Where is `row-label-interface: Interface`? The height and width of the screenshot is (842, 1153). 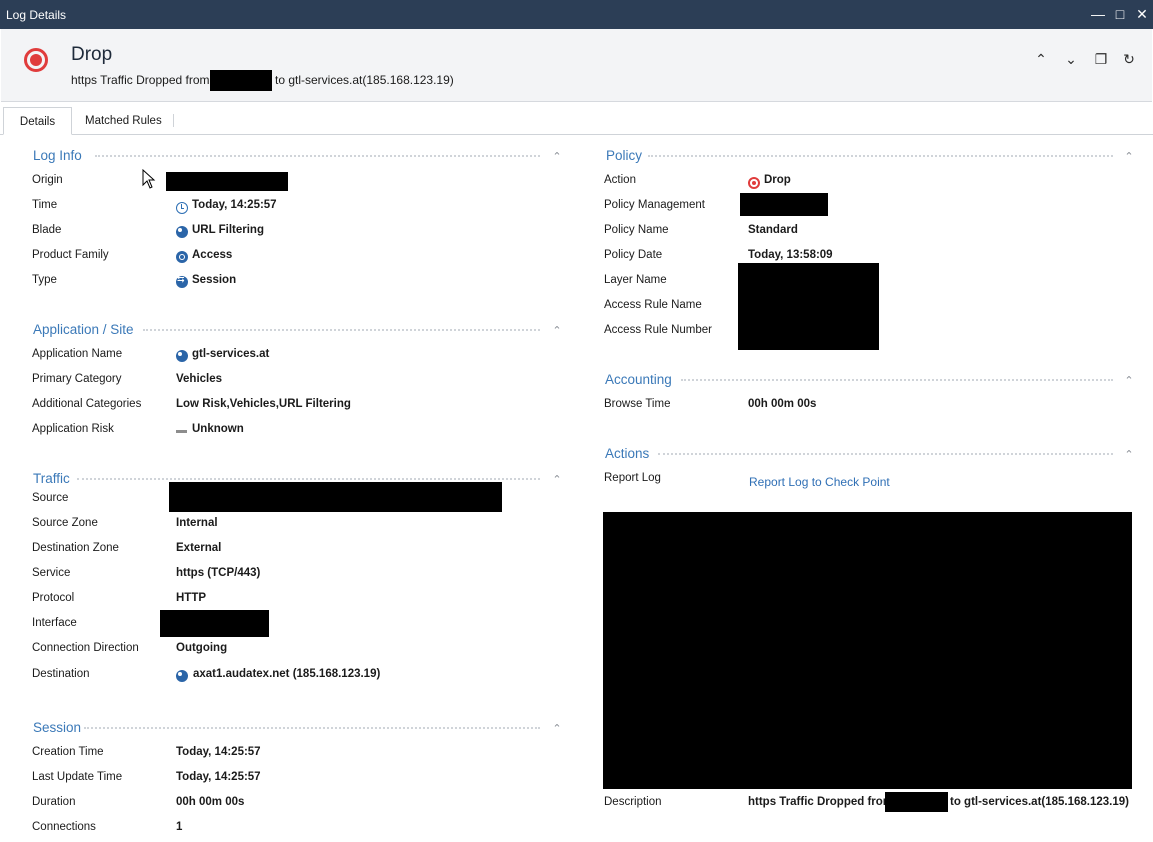
row-label-interface: Interface is located at coordinates (54, 623).